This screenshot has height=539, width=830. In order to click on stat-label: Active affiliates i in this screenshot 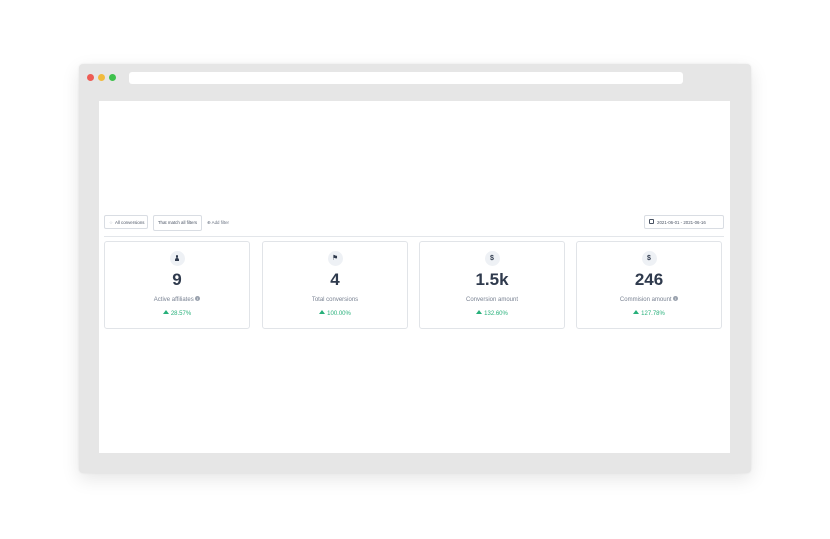, I will do `click(177, 299)`.